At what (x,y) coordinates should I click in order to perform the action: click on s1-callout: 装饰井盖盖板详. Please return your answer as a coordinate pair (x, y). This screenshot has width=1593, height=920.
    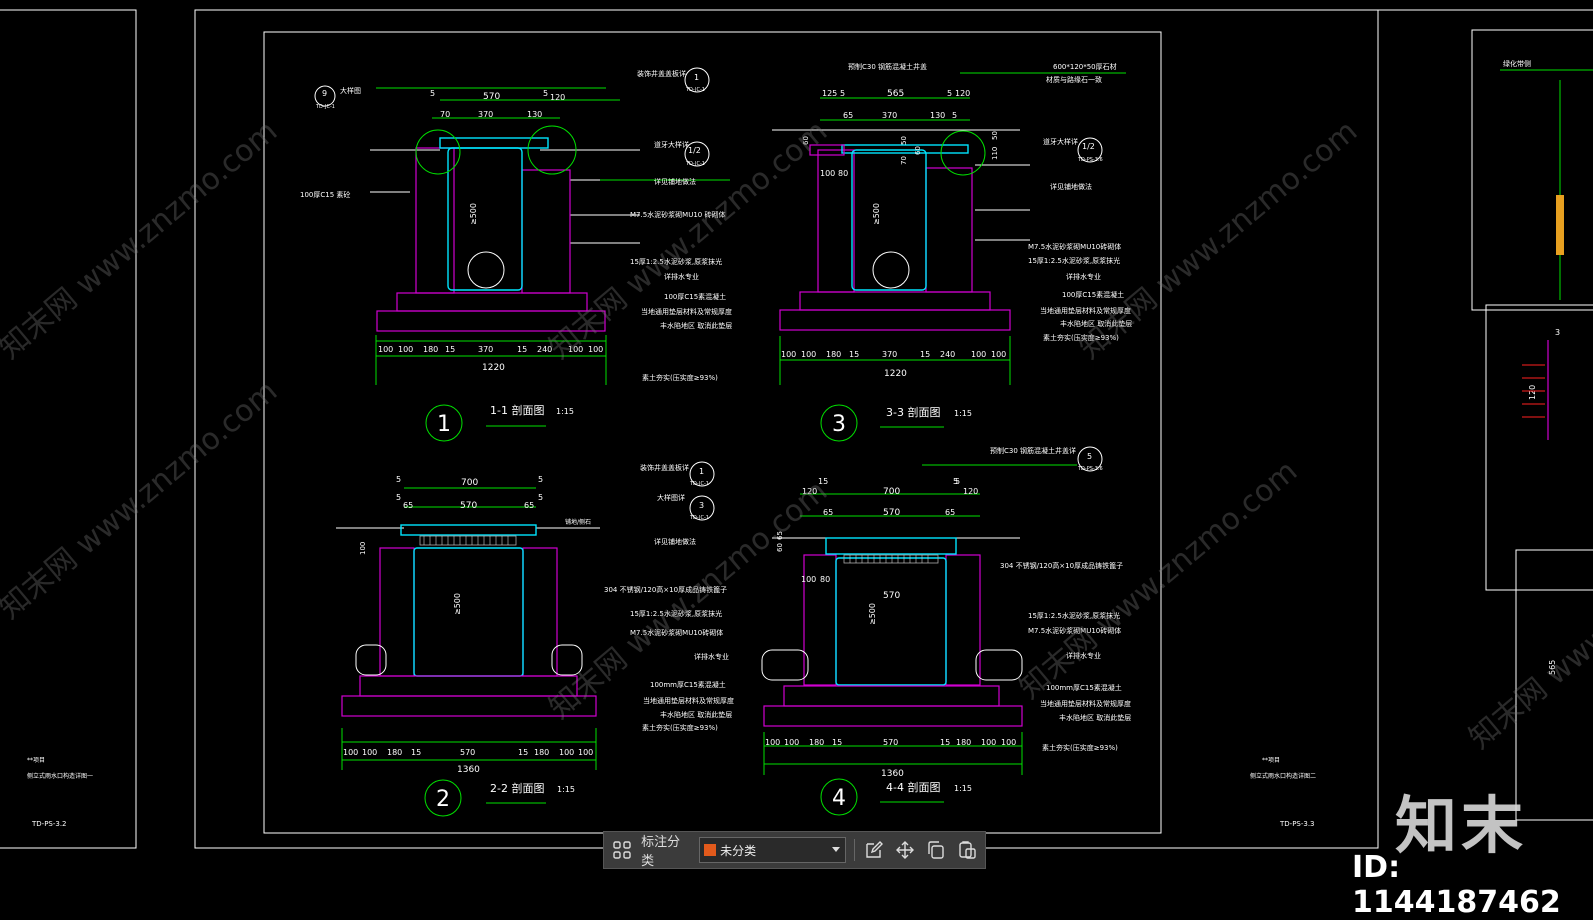
    Looking at the image, I should click on (661, 73).